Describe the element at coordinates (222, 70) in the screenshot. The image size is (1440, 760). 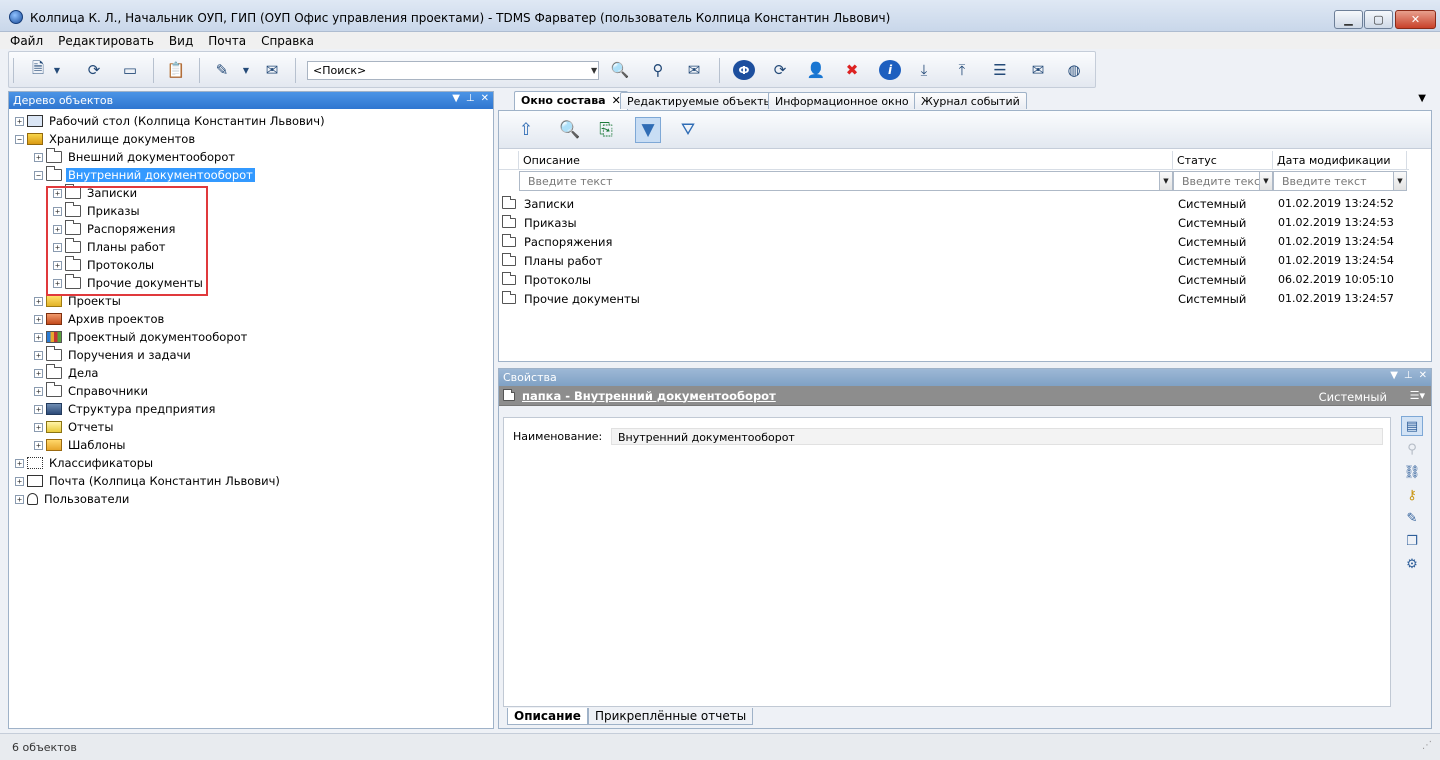
I see `edit-mail-icon: ✎` at that location.